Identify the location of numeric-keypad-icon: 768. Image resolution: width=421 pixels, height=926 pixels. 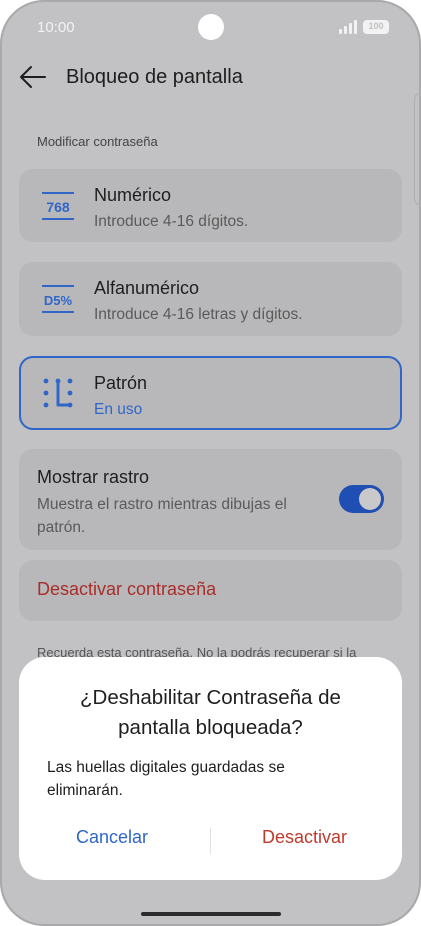
(58, 206).